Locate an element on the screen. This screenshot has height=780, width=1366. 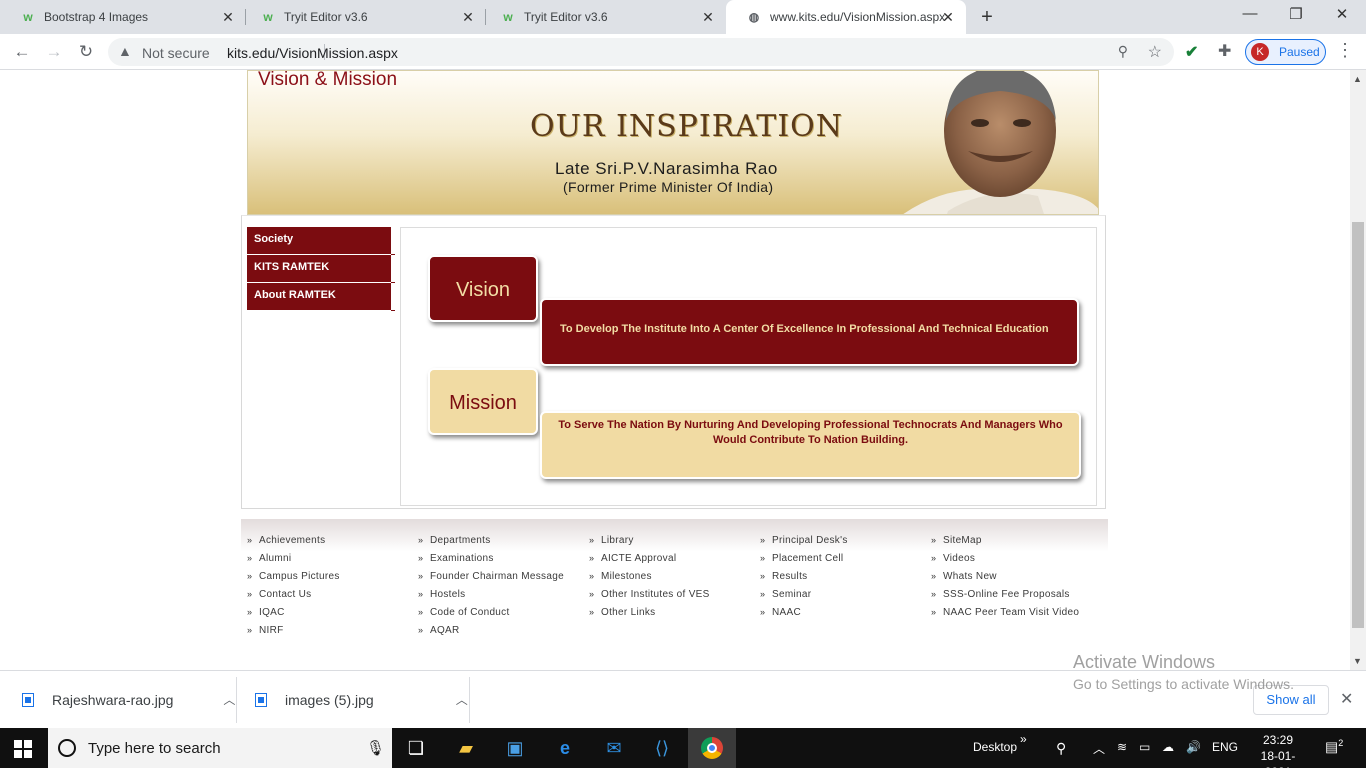
footer-link-label: Videos is located at coordinates (959, 558).